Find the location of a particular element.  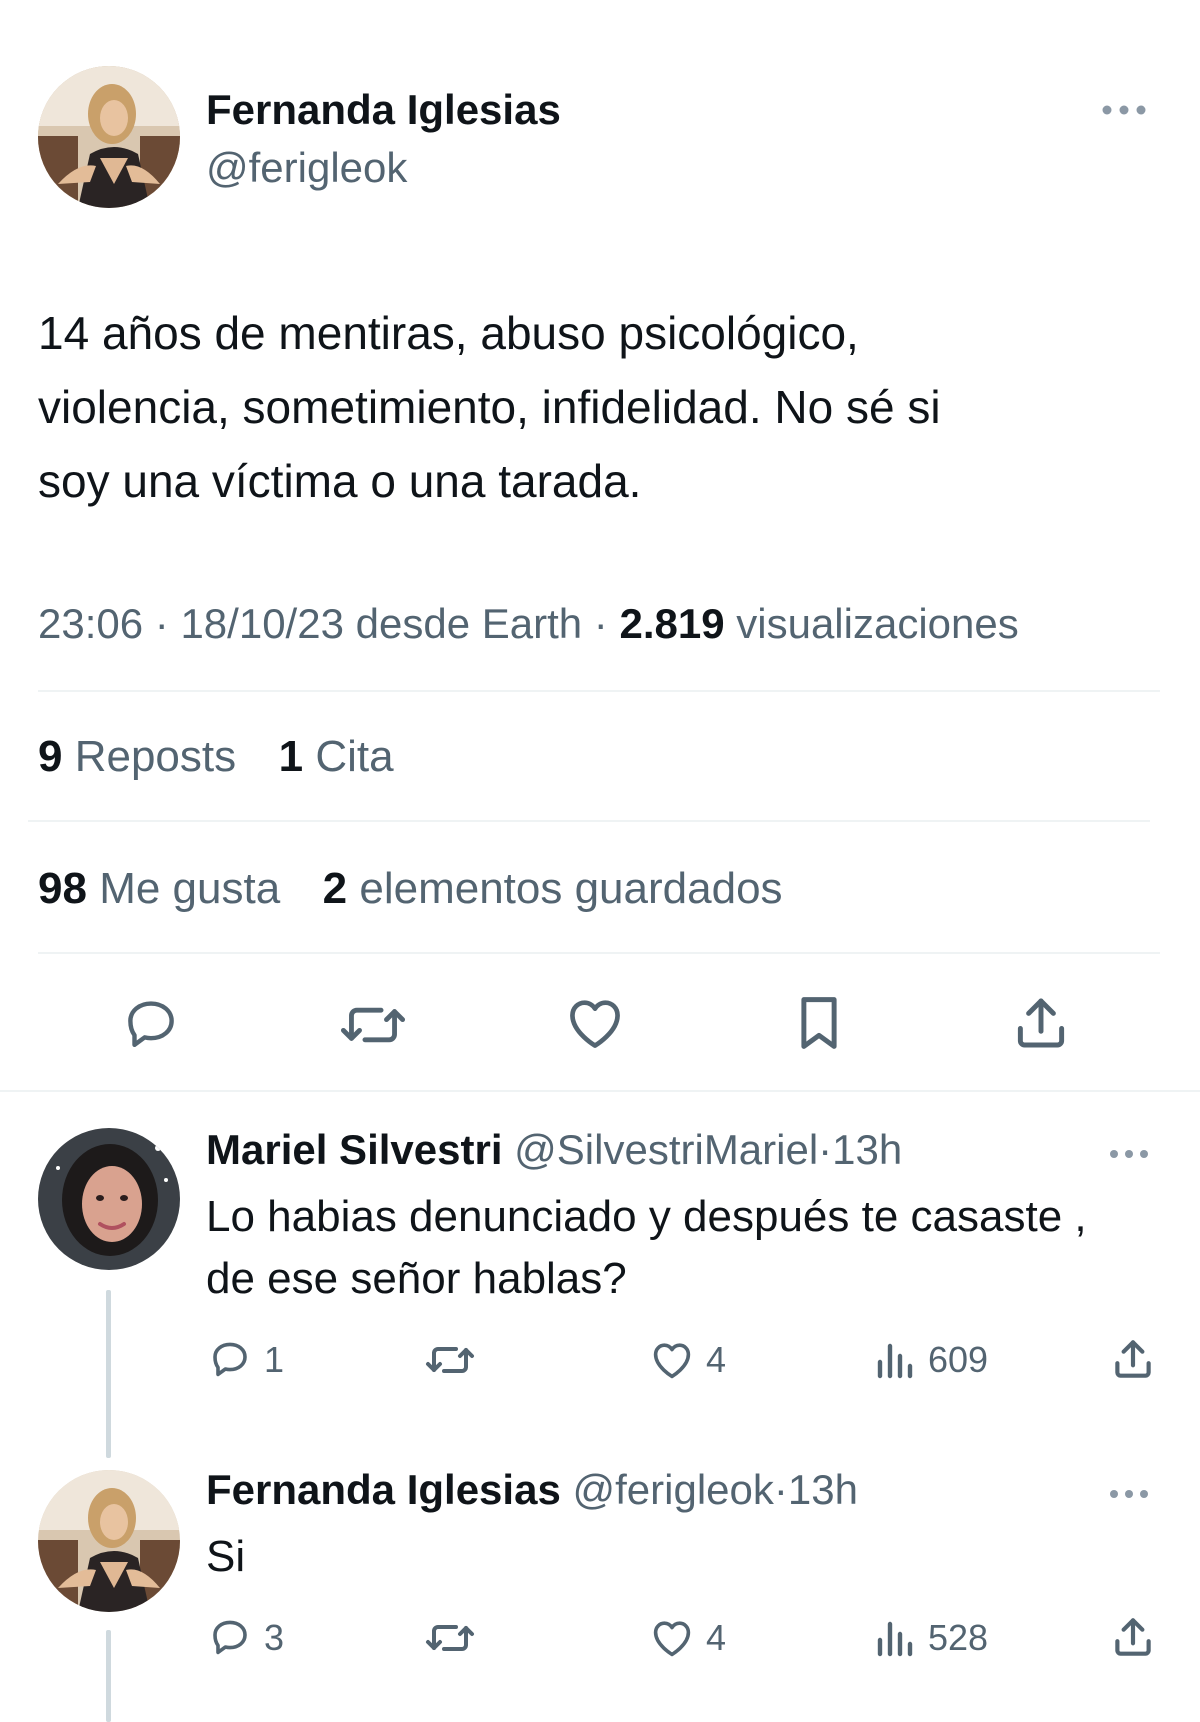

bookmark-button is located at coordinates (819, 1023).